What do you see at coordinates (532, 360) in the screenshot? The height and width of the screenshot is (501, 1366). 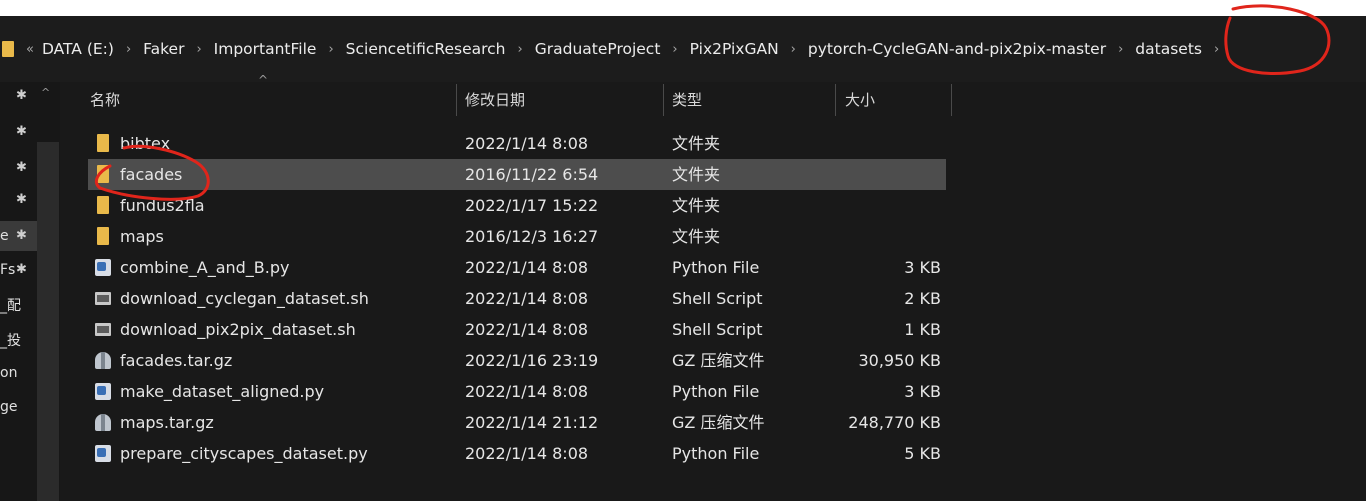 I see `file-date-modified: 2022/1/16 23:19` at bounding box center [532, 360].